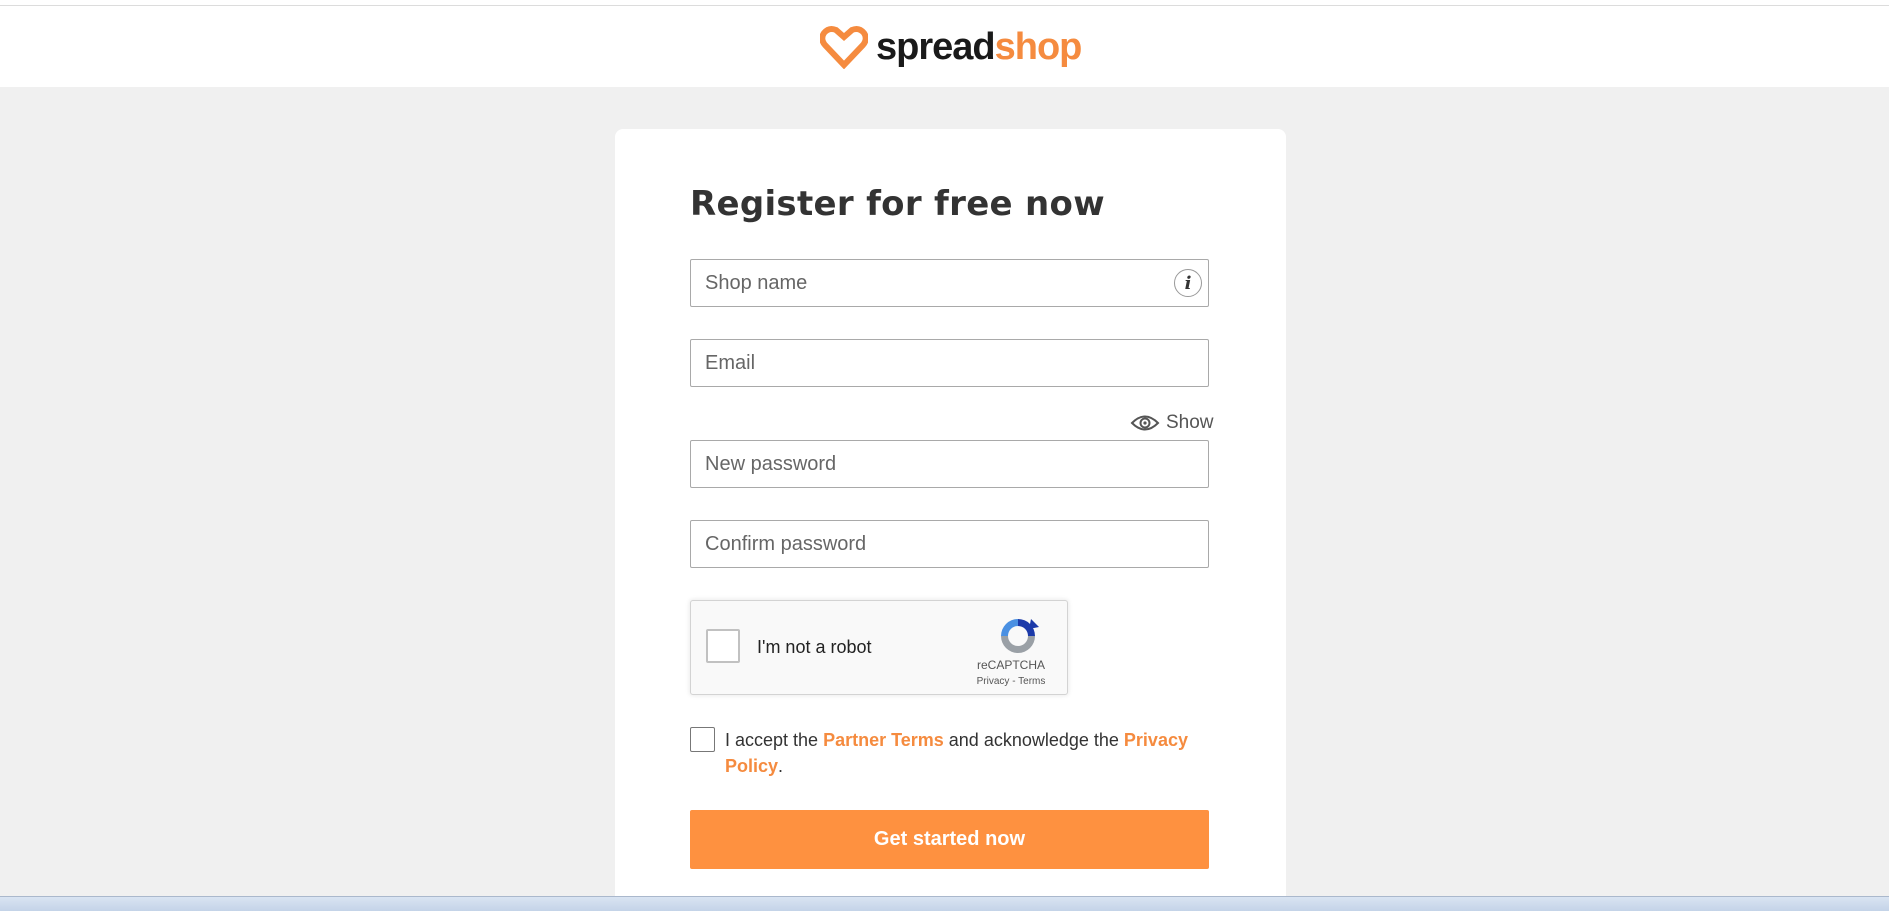  What do you see at coordinates (883, 740) in the screenshot?
I see `partner-terms-link: Partner Terms` at bounding box center [883, 740].